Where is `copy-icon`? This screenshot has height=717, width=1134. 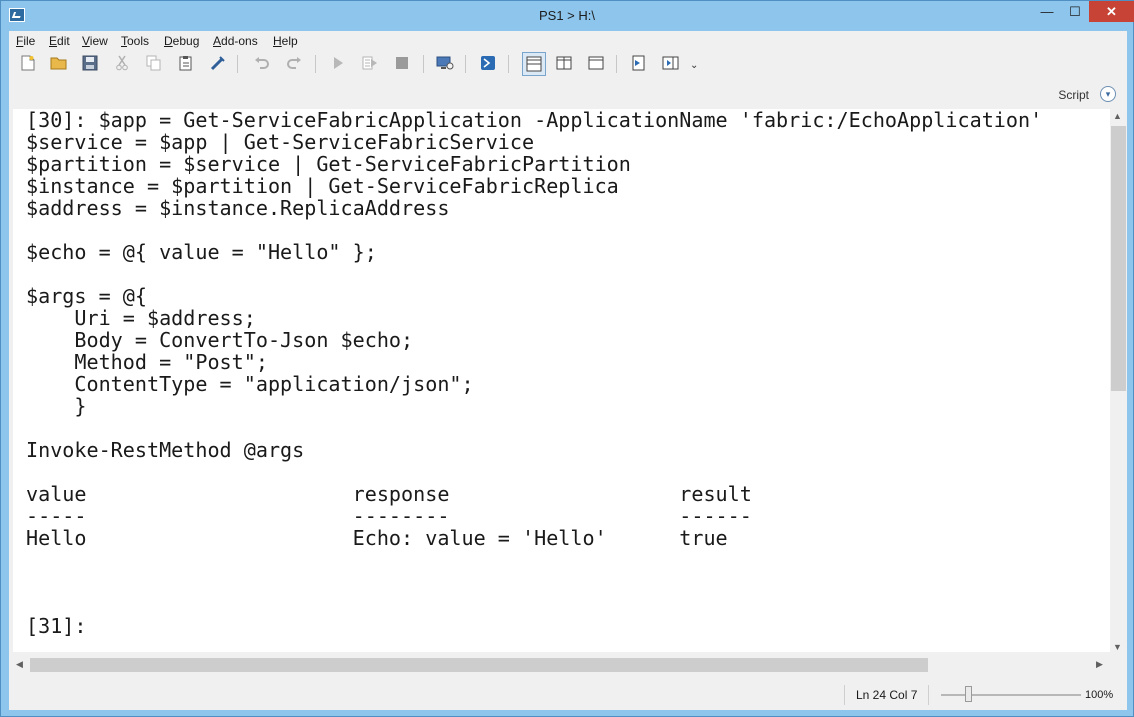
copy-icon is located at coordinates (154, 63).